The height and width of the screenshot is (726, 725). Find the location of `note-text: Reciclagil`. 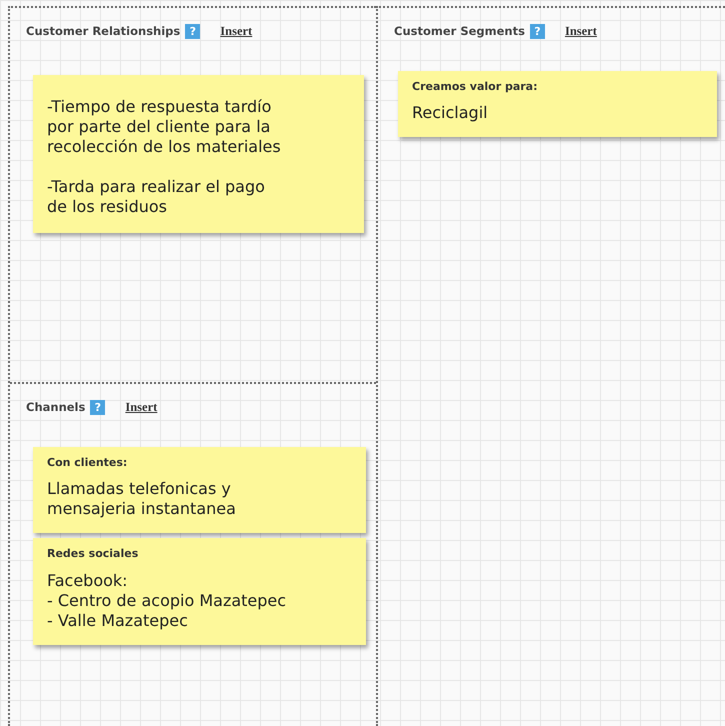

note-text: Reciclagil is located at coordinates (450, 113).